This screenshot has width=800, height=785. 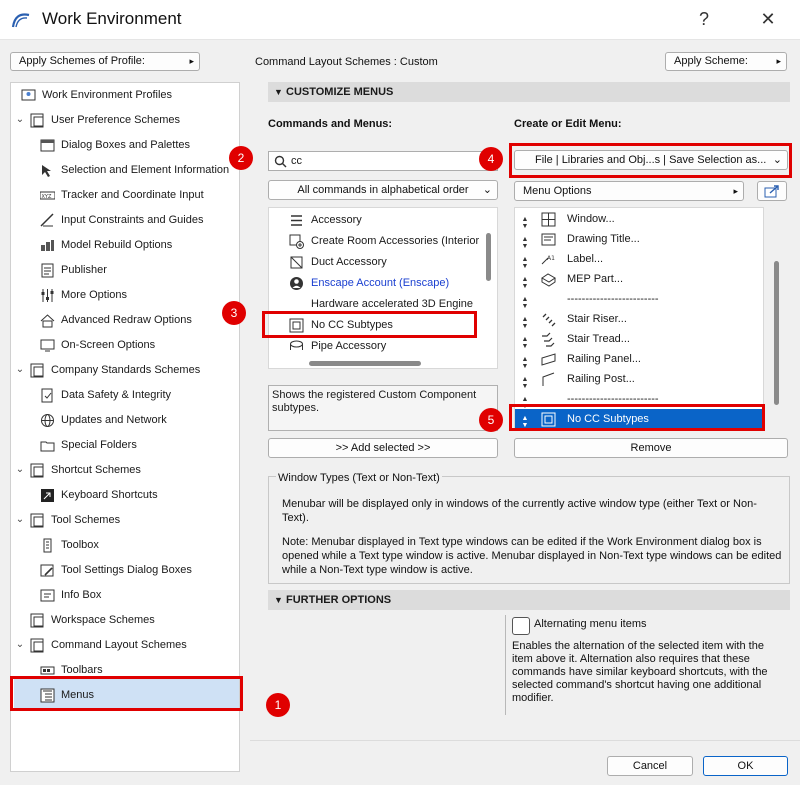 I want to click on apply-scheme-dropdown: Apply Scheme: ▸, so click(x=726, y=61).